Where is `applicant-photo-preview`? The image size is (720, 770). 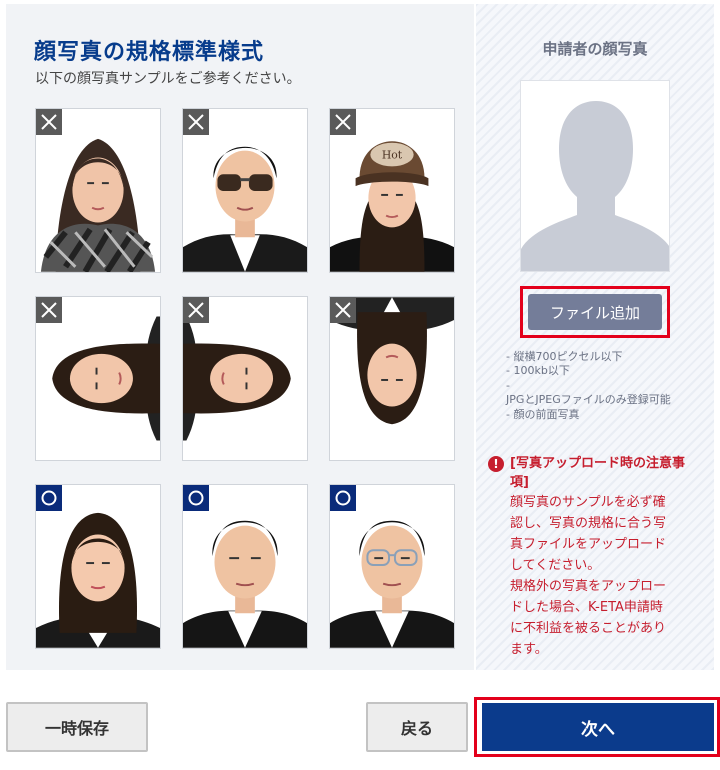 applicant-photo-preview is located at coordinates (595, 176).